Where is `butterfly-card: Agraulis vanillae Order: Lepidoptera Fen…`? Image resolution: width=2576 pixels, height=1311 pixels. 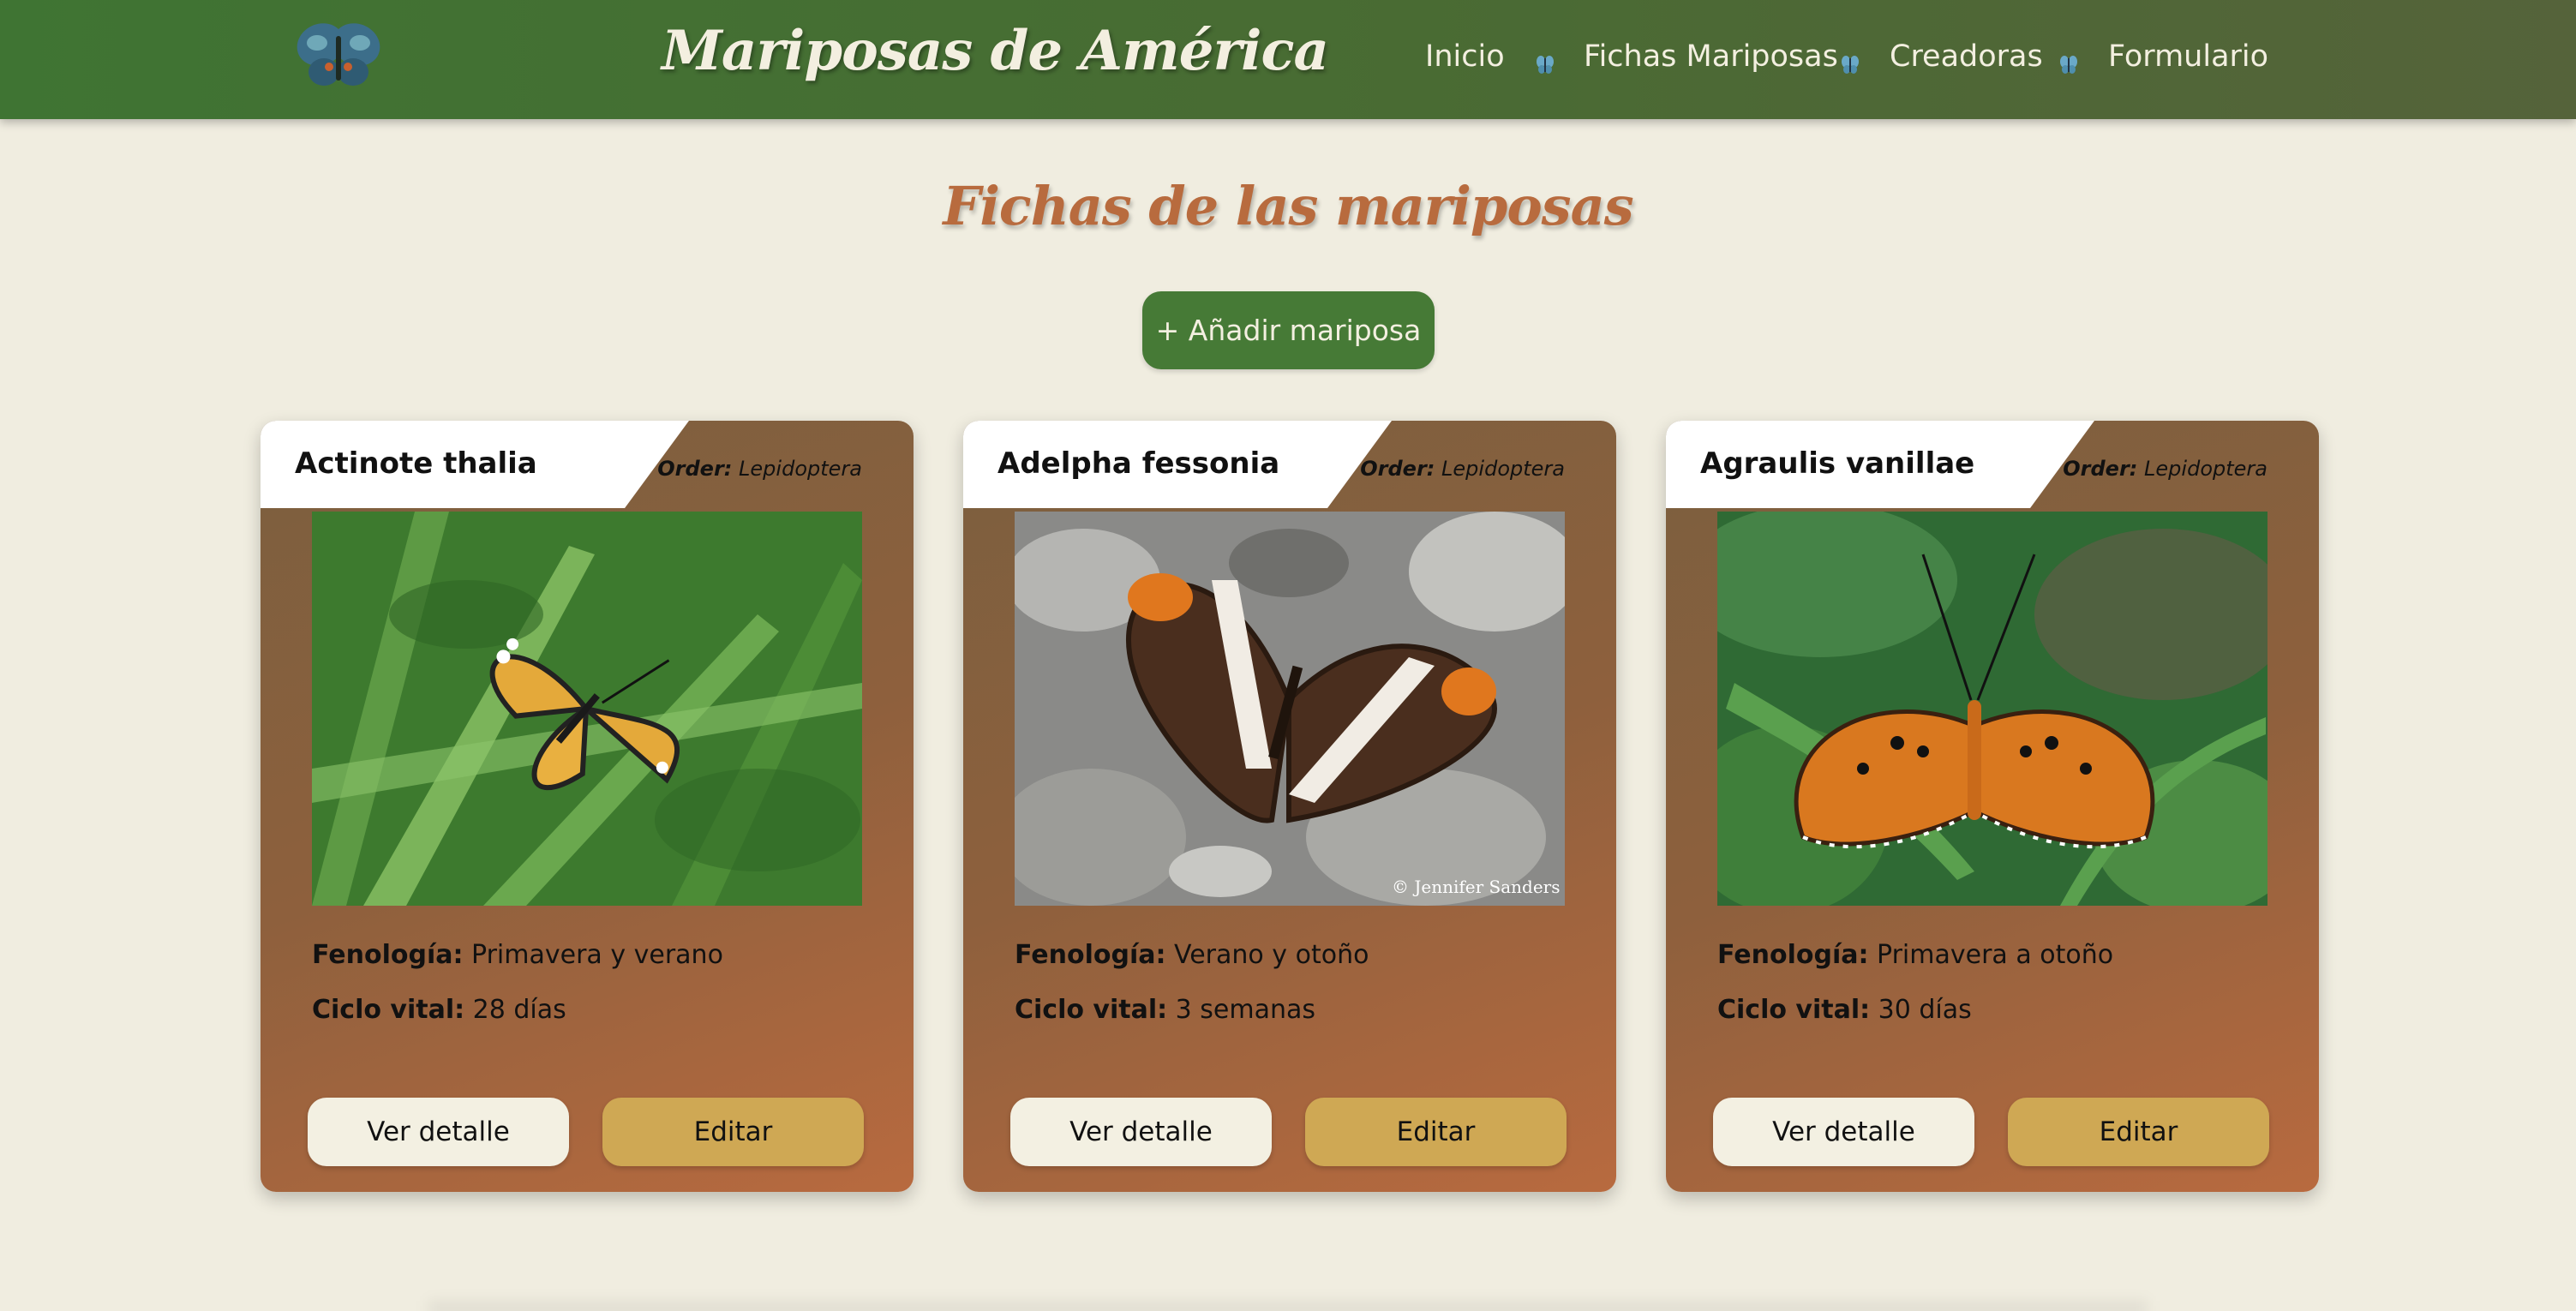
butterfly-card: Agraulis vanillae Order: Lepidoptera Fen… is located at coordinates (1992, 806).